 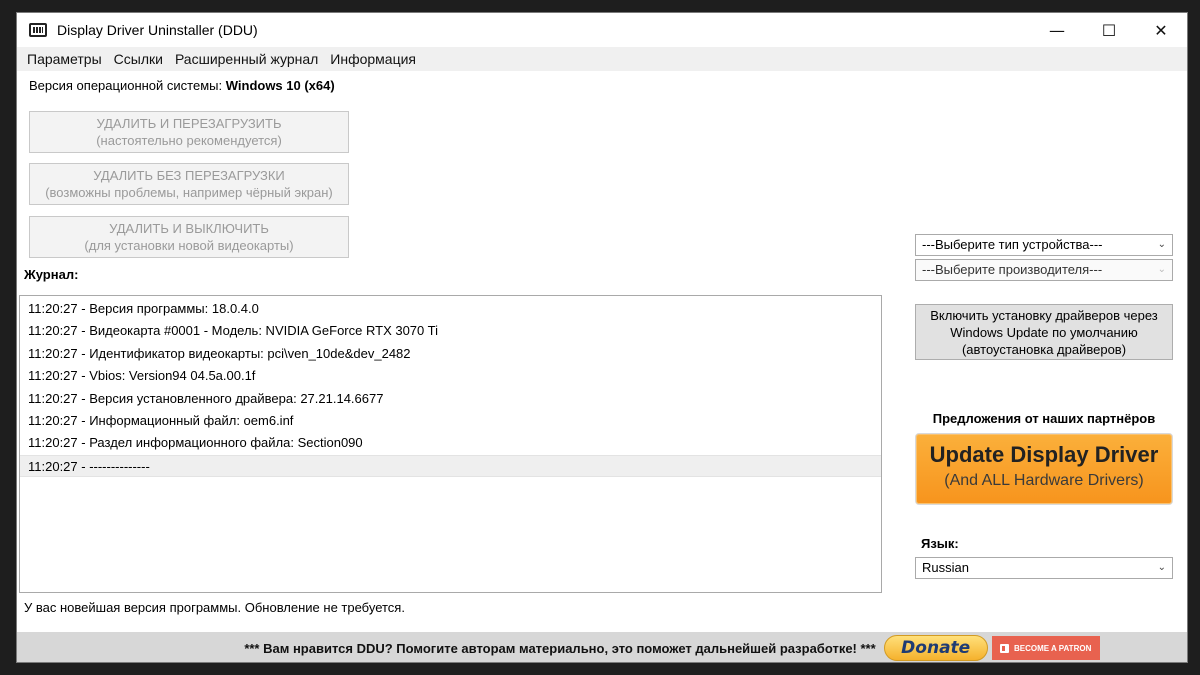 I want to click on partners-label: Предложения от наших партнёров, so click(x=1044, y=418).